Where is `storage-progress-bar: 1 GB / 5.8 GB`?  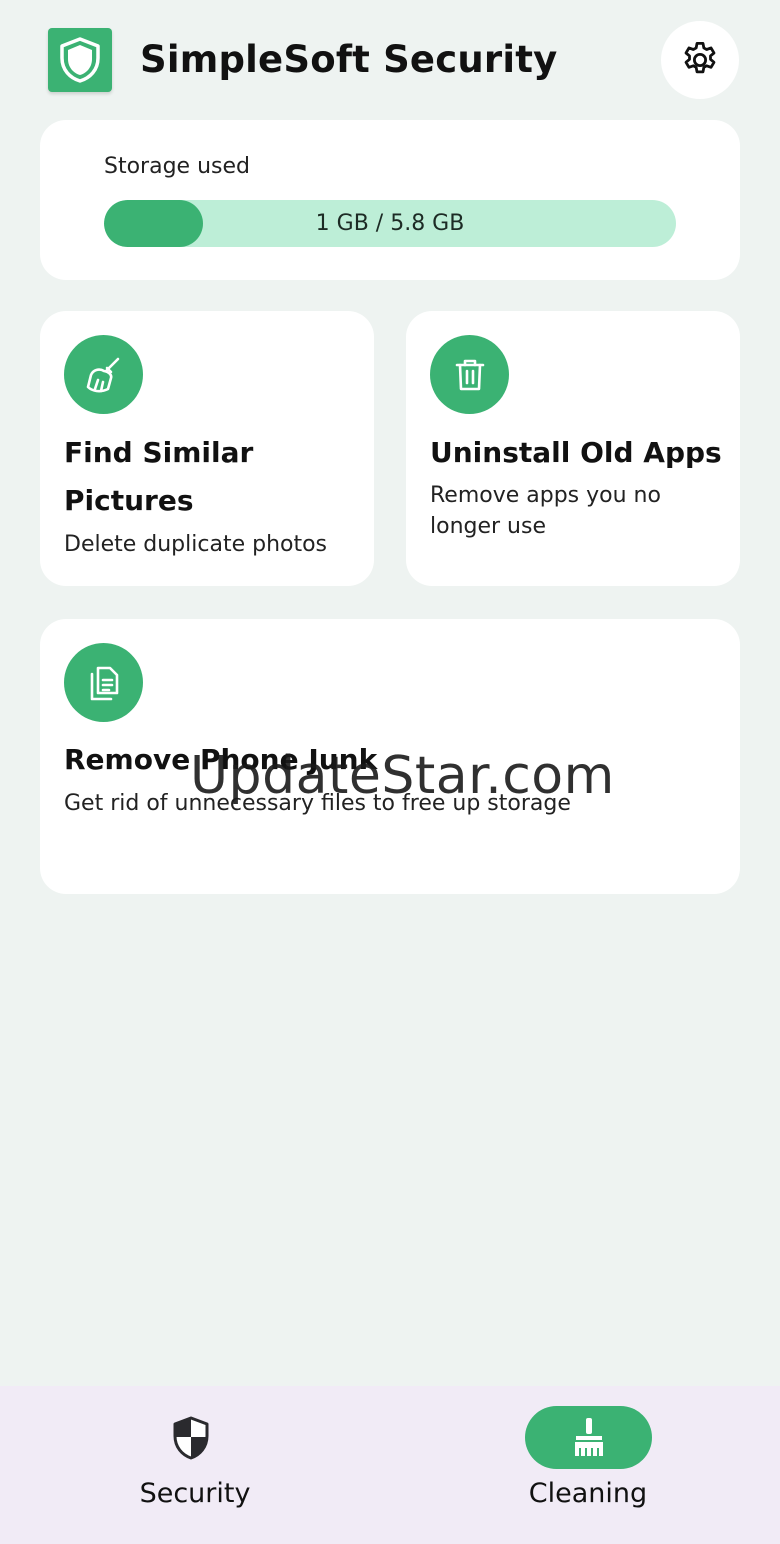 storage-progress-bar: 1 GB / 5.8 GB is located at coordinates (390, 223).